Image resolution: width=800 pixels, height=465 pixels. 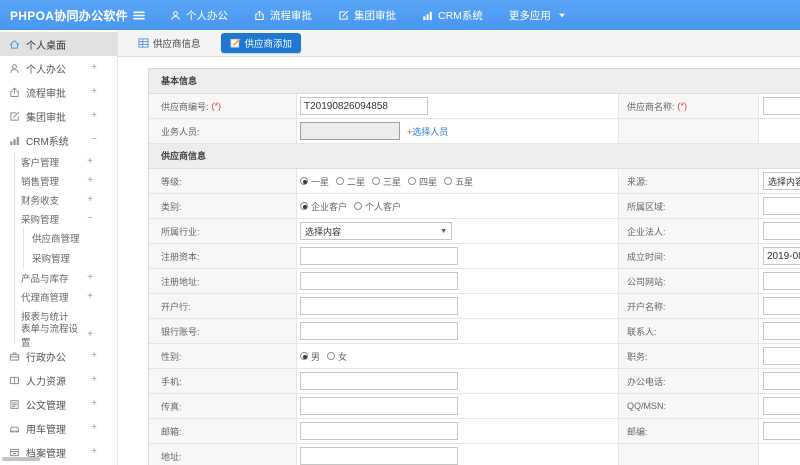 I want to click on office-phone-input, so click(x=781, y=381).